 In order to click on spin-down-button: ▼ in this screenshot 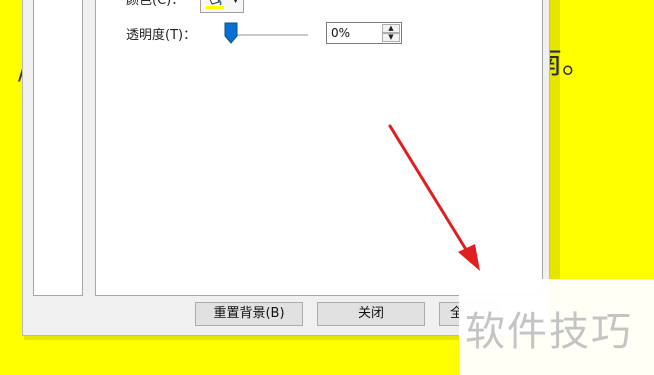, I will do `click(391, 37)`.